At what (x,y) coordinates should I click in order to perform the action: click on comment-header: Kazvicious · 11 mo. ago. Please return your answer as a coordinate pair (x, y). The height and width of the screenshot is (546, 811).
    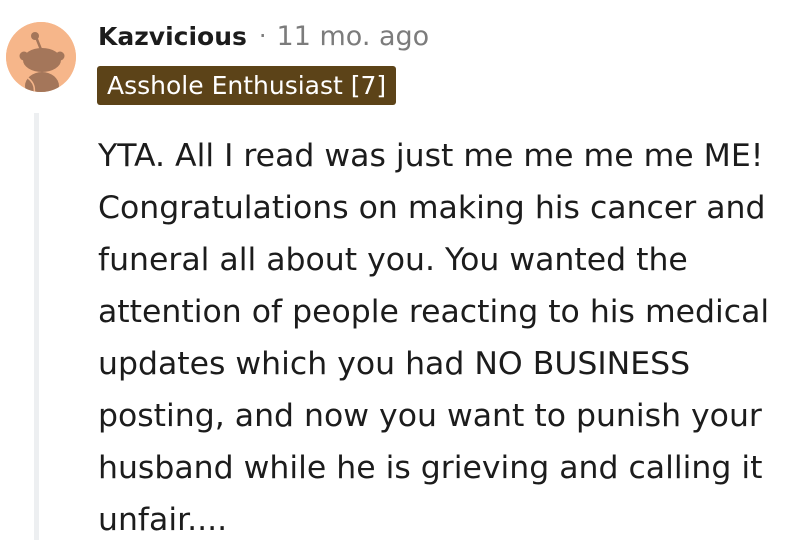
    Looking at the image, I should click on (263, 36).